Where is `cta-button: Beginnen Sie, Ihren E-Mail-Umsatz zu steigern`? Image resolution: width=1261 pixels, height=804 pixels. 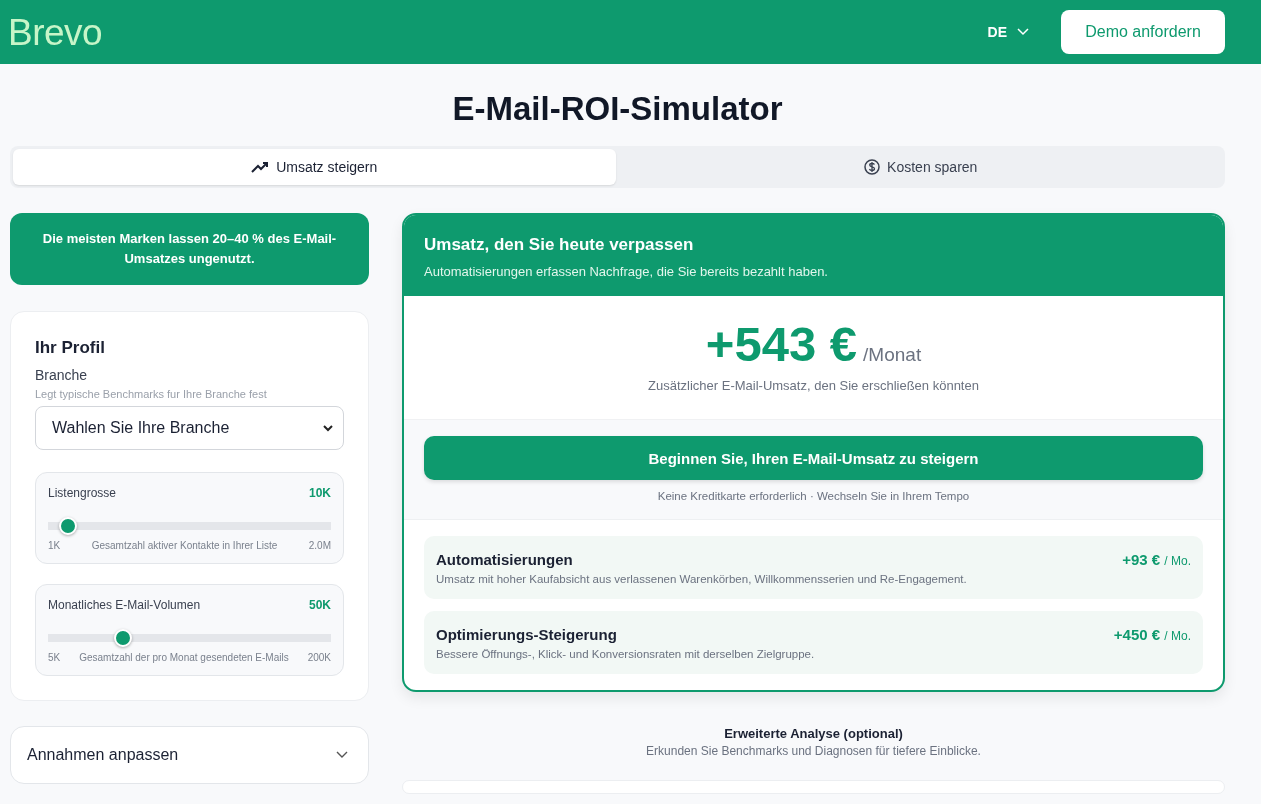 cta-button: Beginnen Sie, Ihren E-Mail-Umsatz zu steigern is located at coordinates (813, 458).